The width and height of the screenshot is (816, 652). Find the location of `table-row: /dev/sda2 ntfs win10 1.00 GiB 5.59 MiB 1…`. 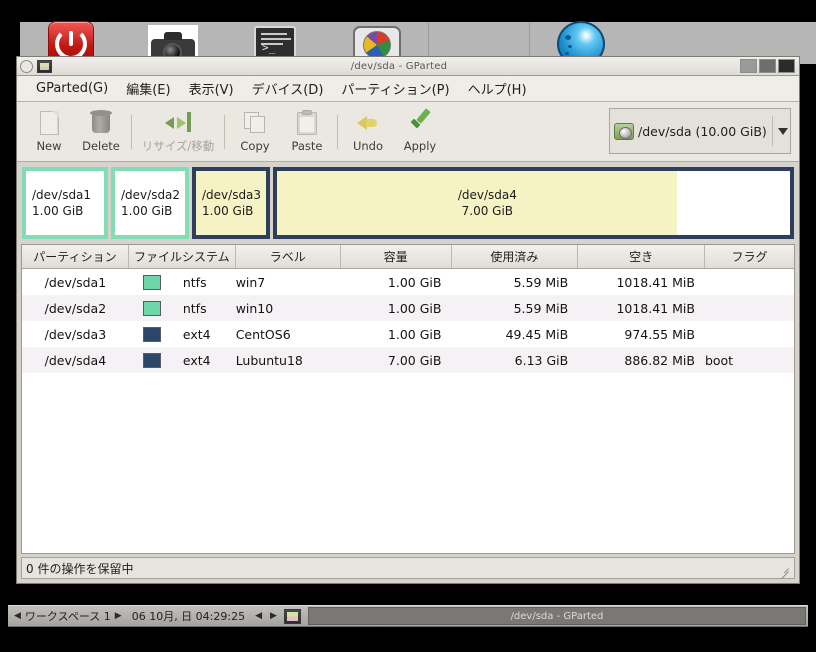

table-row: /dev/sda2 ntfs win10 1.00 GiB 5.59 MiB 1… is located at coordinates (408, 308).